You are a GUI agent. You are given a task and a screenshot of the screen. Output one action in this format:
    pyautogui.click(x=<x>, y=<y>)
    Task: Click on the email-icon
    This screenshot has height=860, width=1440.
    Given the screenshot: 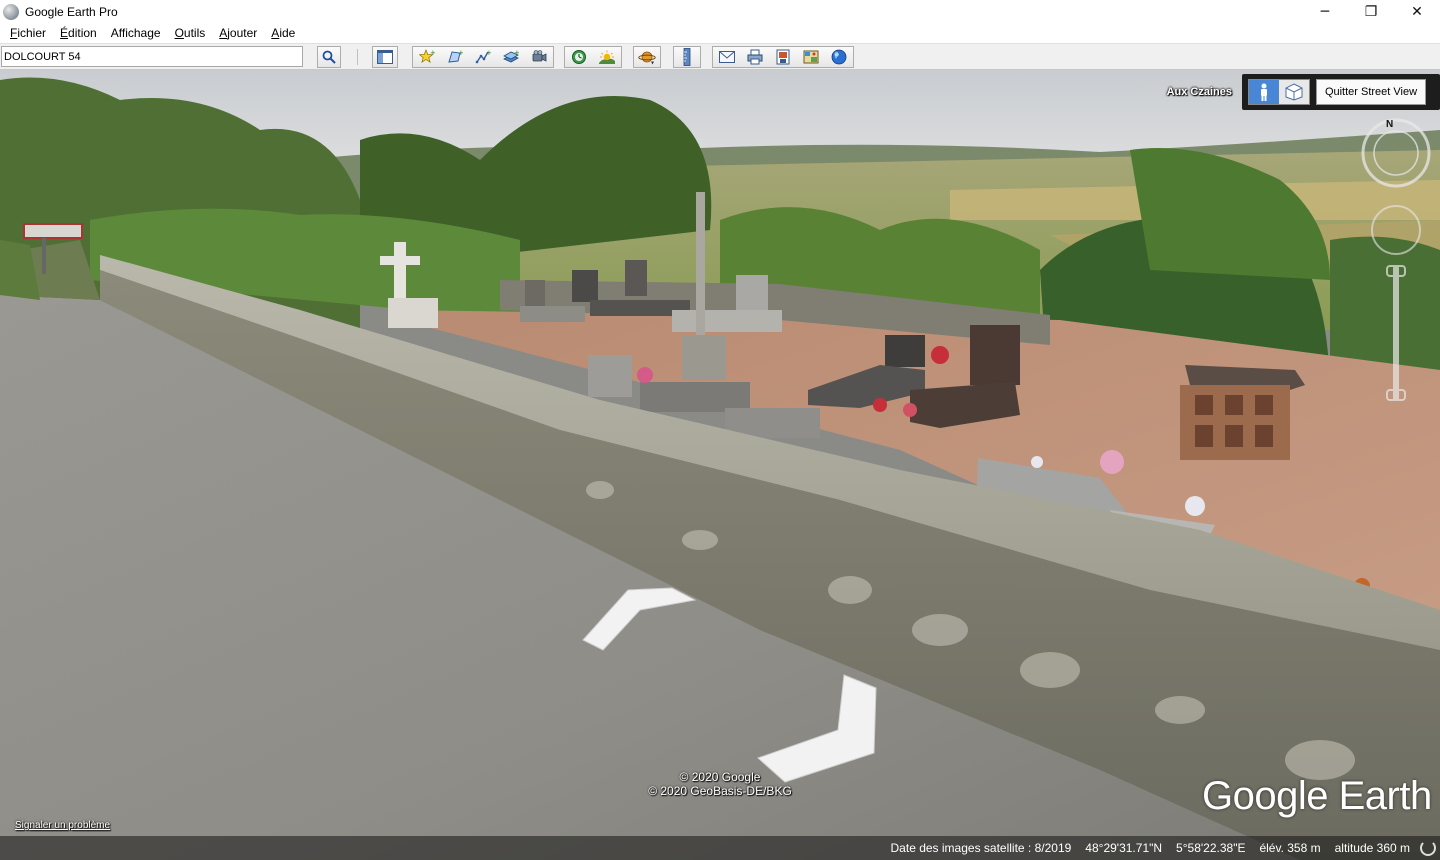 What is the action you would take?
    pyautogui.click(x=727, y=57)
    